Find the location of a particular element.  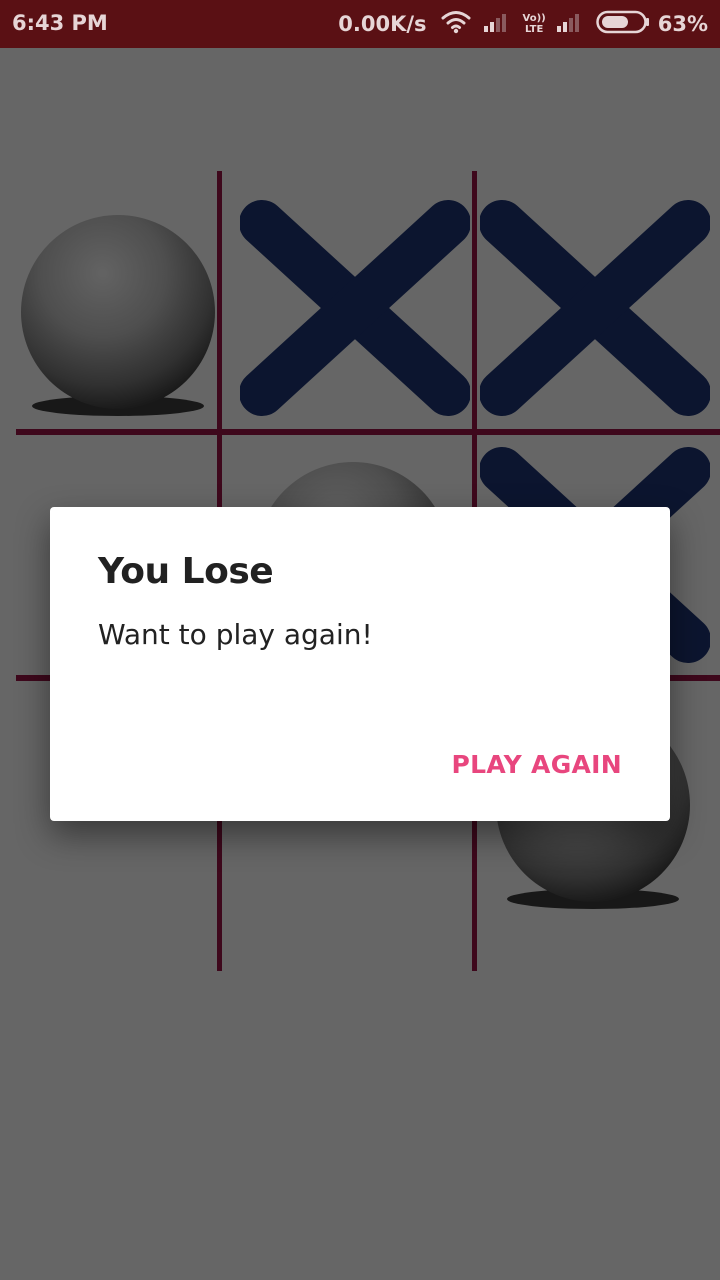

volte-label-top: Vo)) is located at coordinates (534, 18).